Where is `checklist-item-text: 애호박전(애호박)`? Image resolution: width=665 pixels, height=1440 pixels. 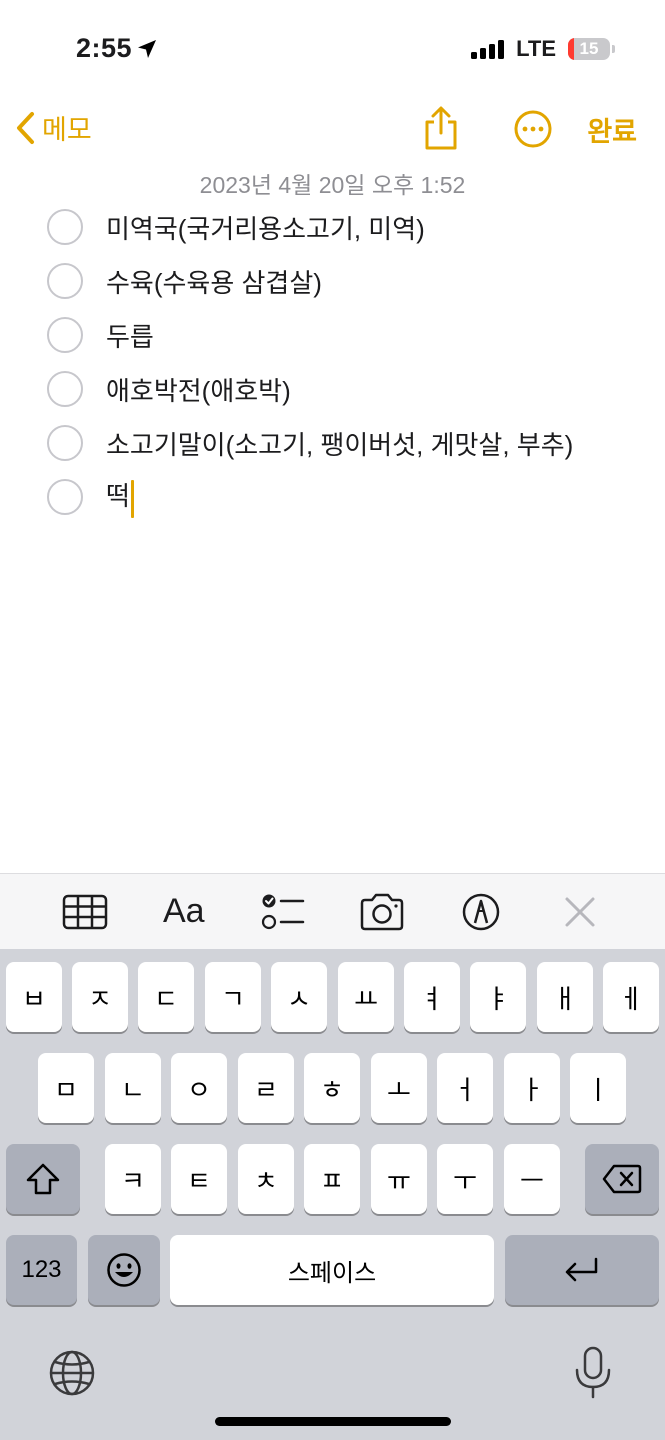
checklist-item-text: 애호박전(애호박) is located at coordinates (198, 389).